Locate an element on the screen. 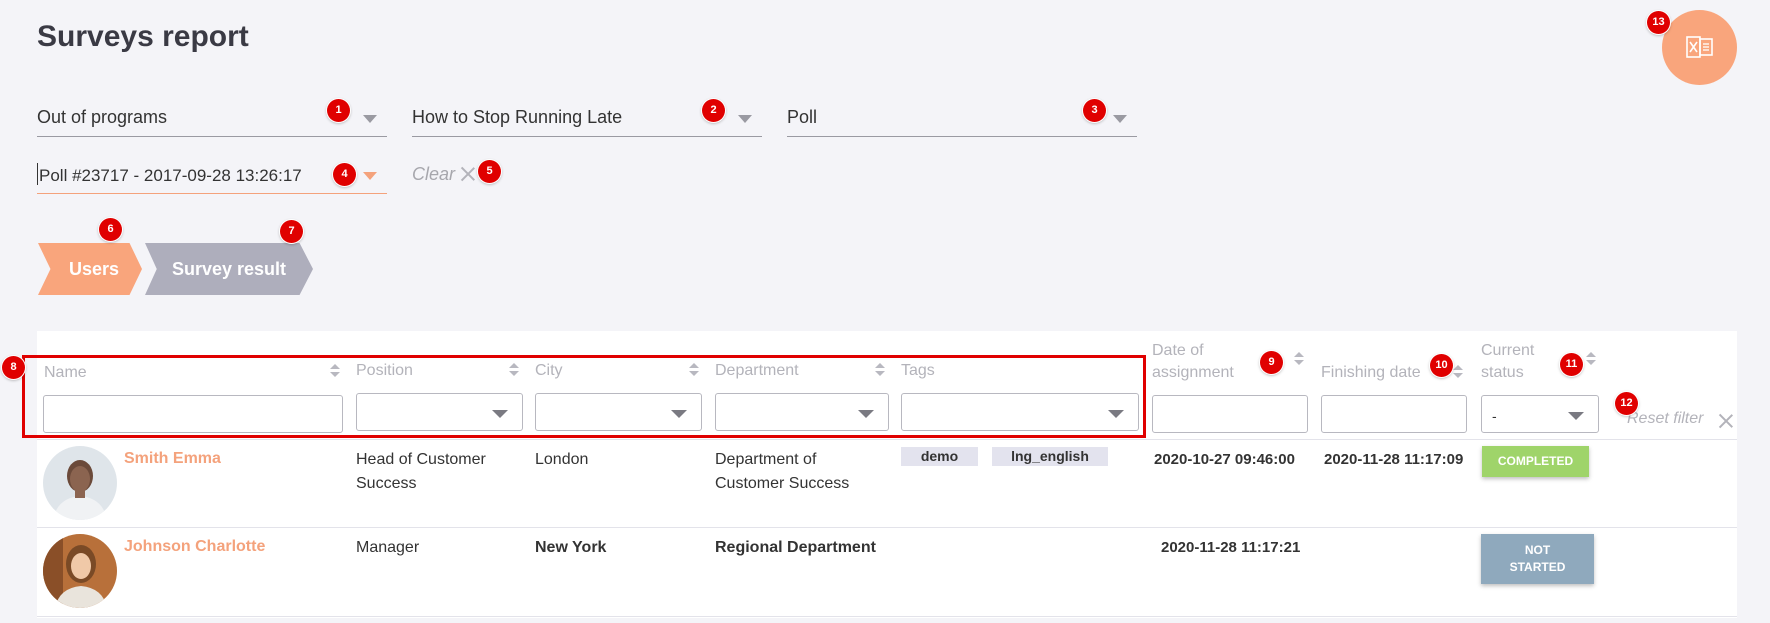  user-position: Head of Customer Success is located at coordinates (421, 472).